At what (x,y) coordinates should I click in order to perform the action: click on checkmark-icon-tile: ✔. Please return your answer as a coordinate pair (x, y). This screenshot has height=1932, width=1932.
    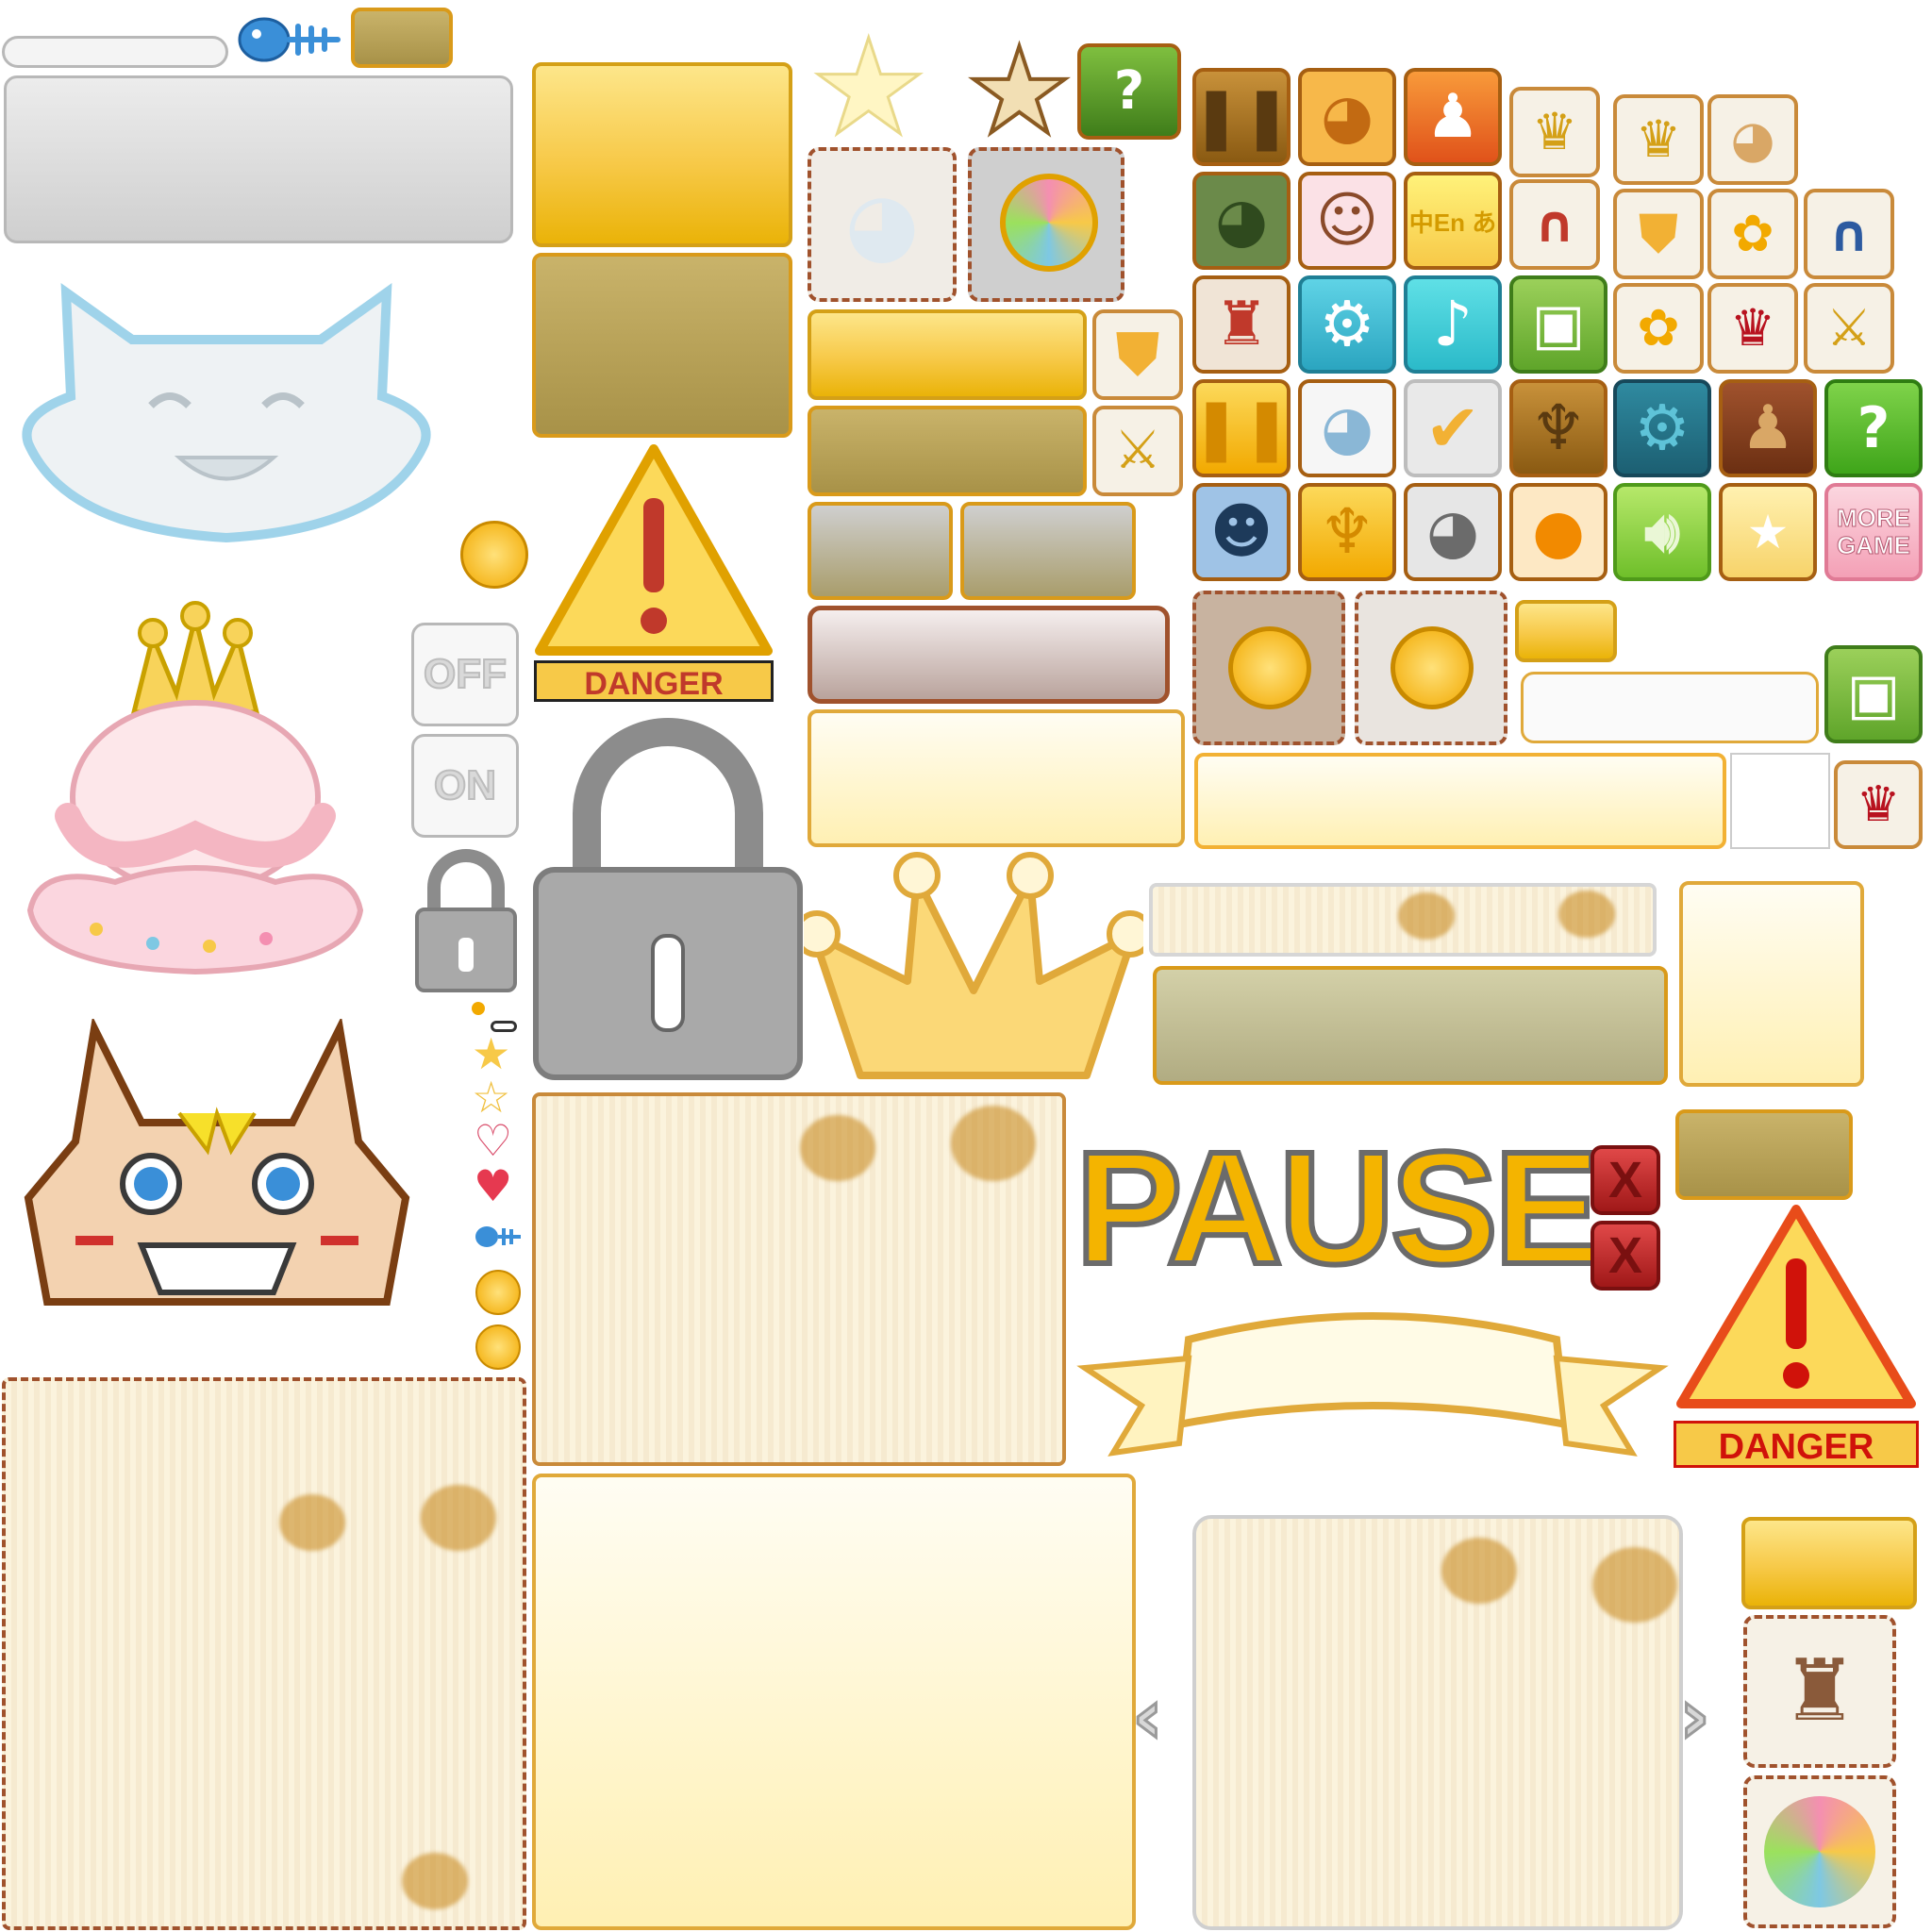
    Looking at the image, I should click on (1453, 428).